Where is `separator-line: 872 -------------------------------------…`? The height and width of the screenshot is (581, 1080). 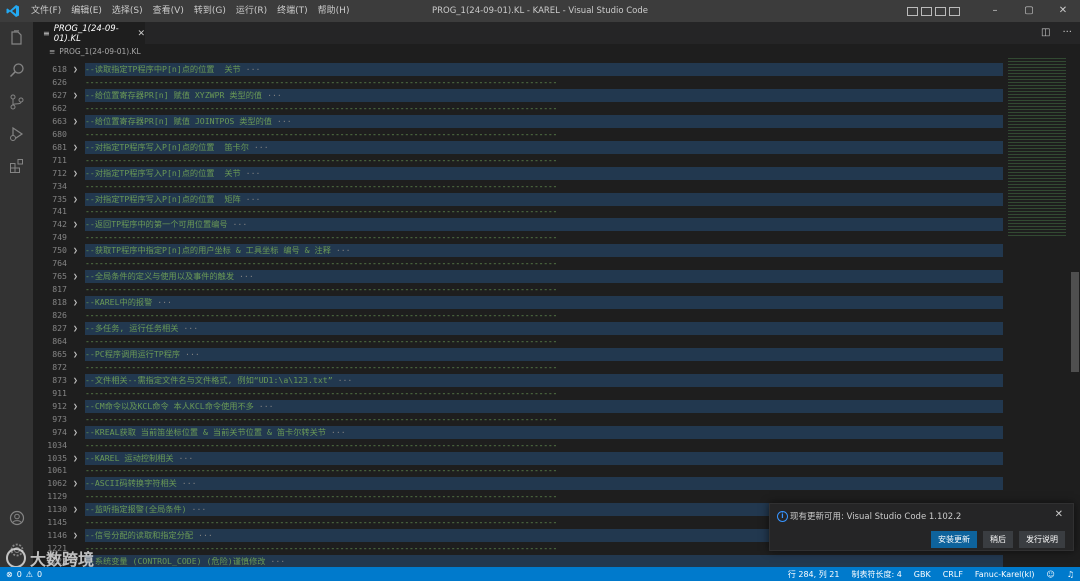
separator-line: 872 -------------------------------------… is located at coordinates (520, 367).